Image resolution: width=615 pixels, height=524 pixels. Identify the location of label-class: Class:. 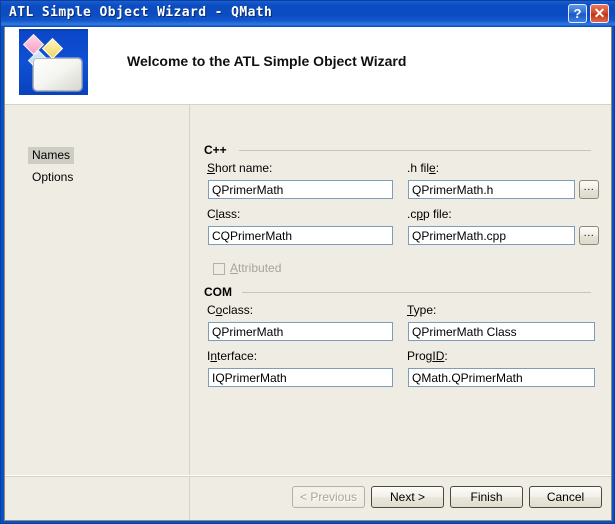
(224, 214).